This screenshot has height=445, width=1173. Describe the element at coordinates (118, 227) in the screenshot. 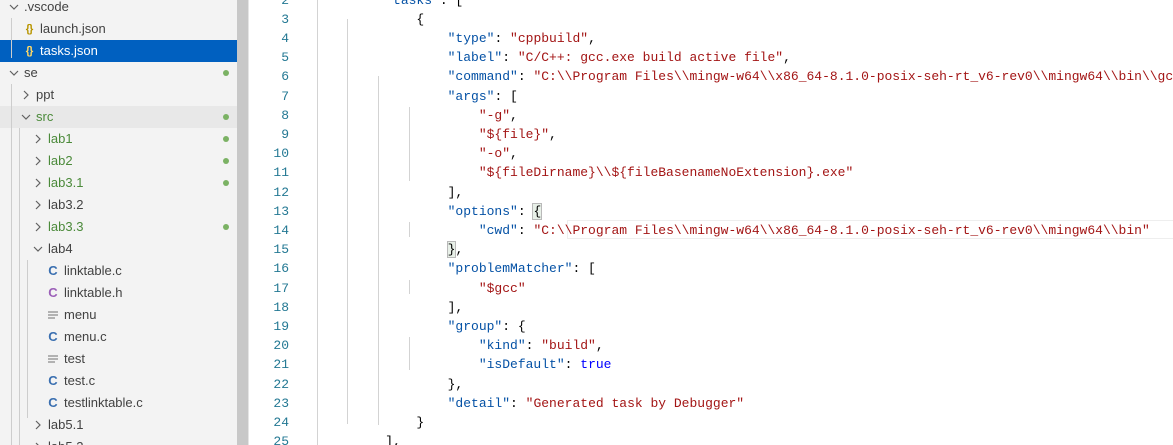

I see `tree-folder-lab3-3: lab3.3` at that location.